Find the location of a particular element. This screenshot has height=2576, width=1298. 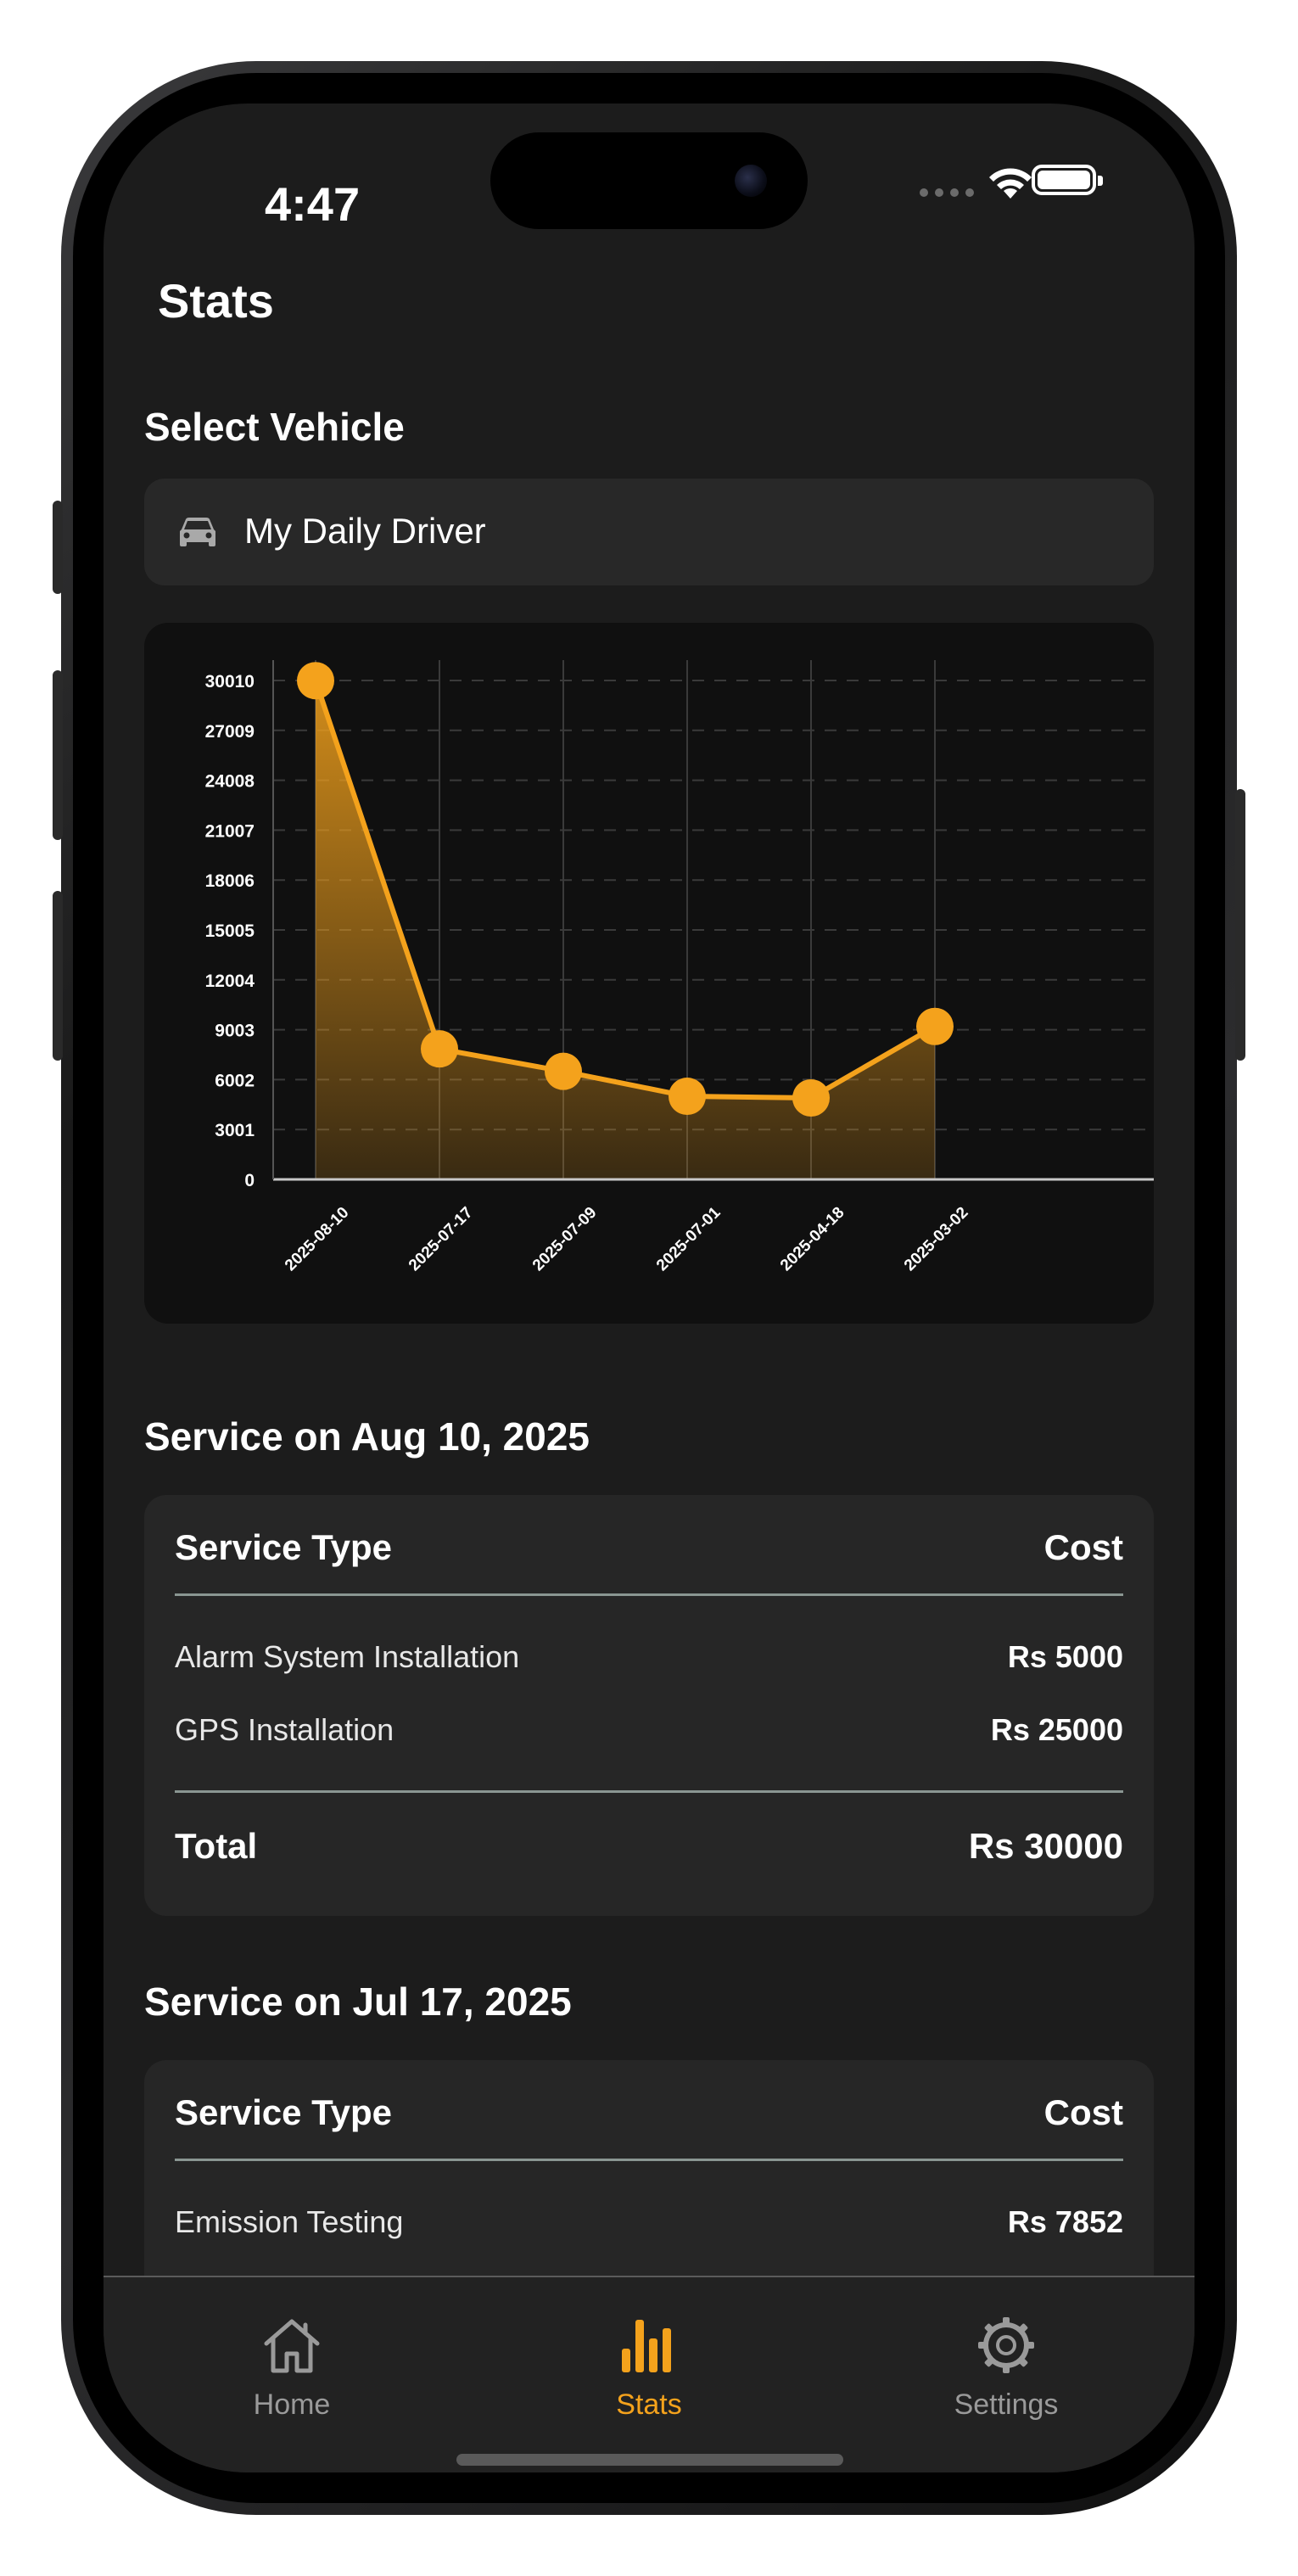

status-time: 4:47 is located at coordinates (313, 204).